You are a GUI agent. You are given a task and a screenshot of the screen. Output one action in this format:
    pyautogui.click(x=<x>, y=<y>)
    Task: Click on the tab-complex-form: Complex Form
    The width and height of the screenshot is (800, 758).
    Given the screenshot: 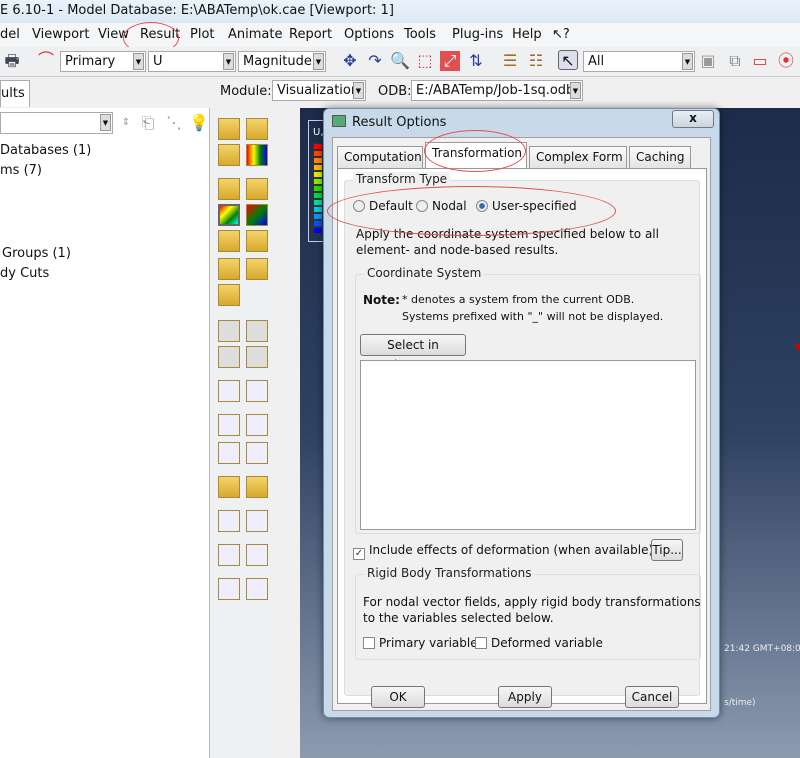 What is the action you would take?
    pyautogui.click(x=578, y=157)
    